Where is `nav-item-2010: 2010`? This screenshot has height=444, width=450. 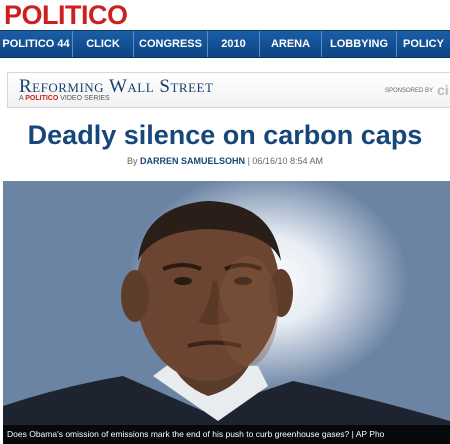 nav-item-2010: 2010 is located at coordinates (234, 44).